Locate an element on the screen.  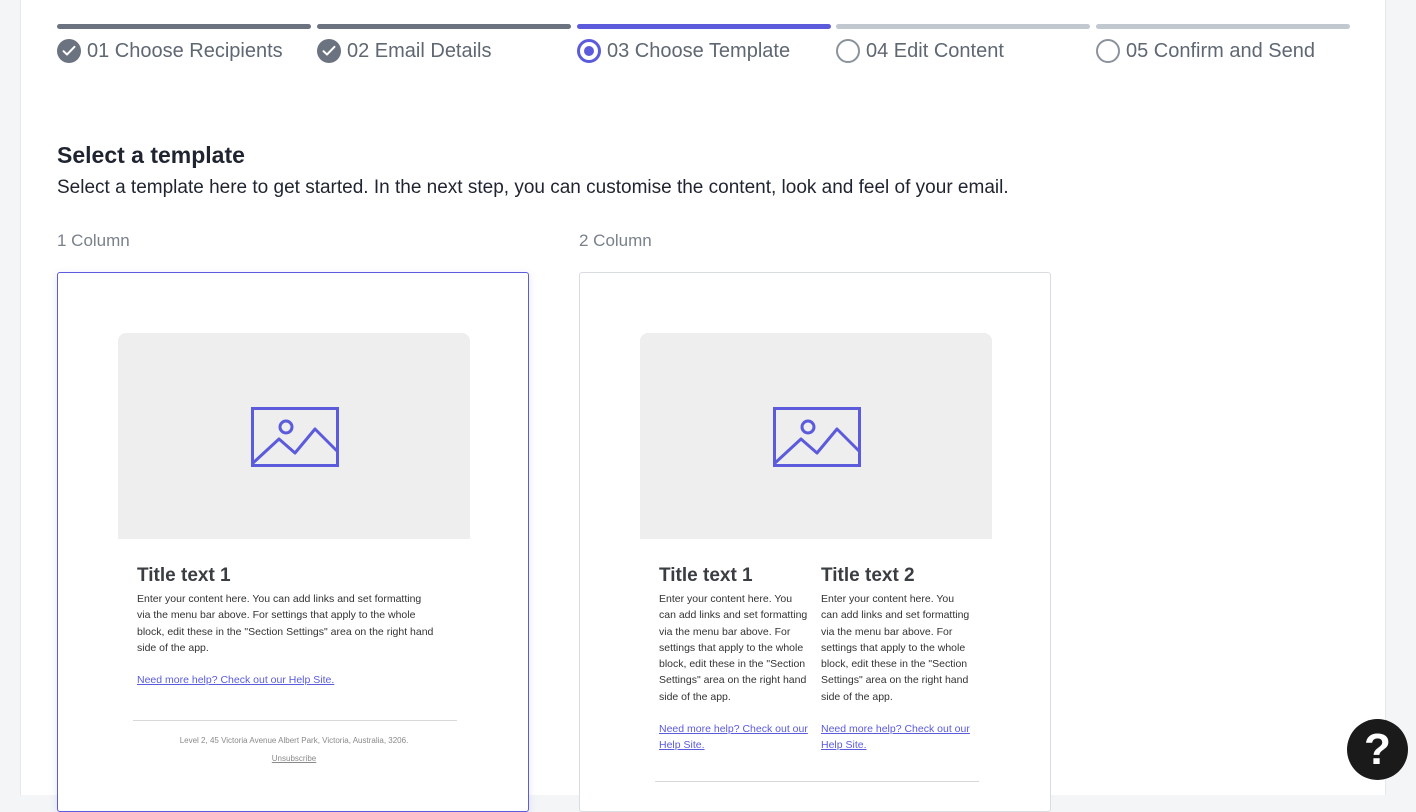
step-label: 05 Confirm and Send is located at coordinates (1221, 51).